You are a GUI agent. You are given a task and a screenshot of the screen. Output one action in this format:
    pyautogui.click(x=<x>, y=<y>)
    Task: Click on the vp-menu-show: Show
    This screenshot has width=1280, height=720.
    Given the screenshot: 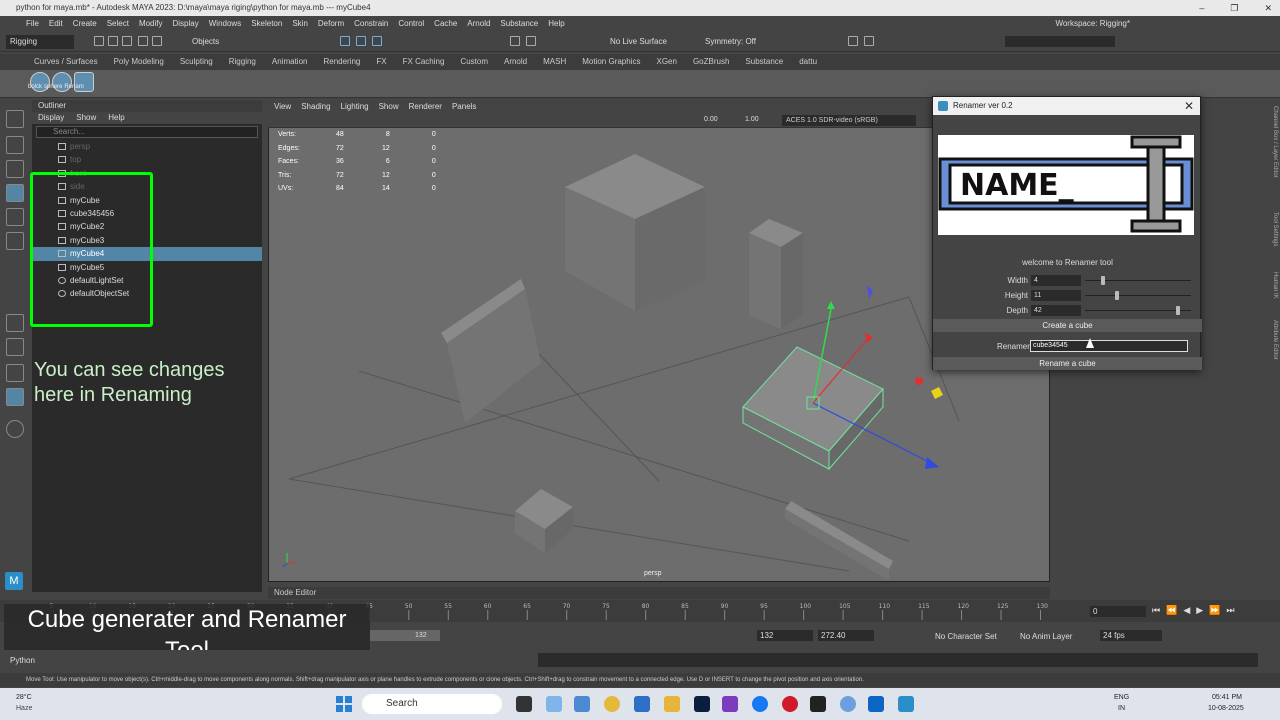 What is the action you would take?
    pyautogui.click(x=389, y=106)
    